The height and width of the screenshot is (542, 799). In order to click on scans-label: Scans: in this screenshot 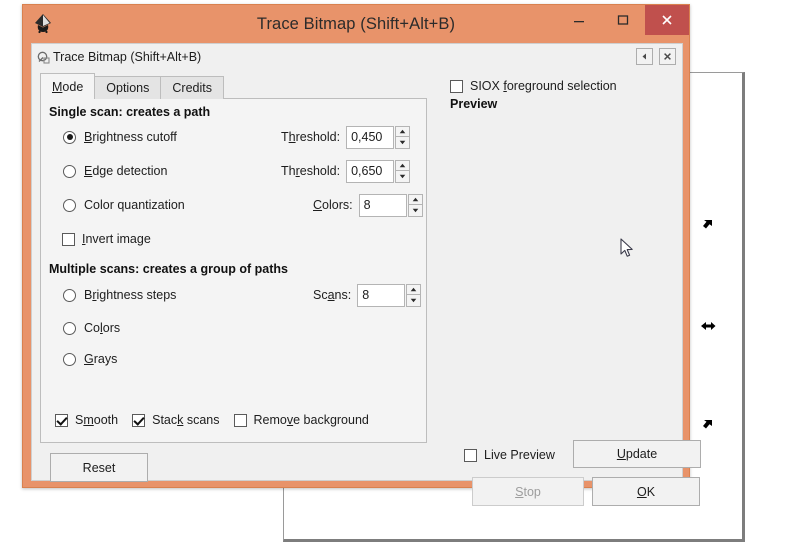, I will do `click(332, 295)`.